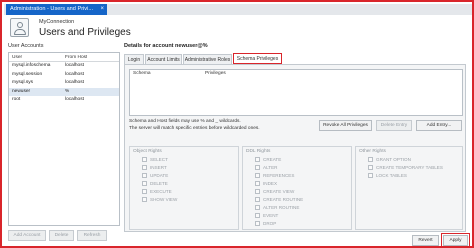  I want to click on ddl-rights-title: DDL Rights, so click(258, 151).